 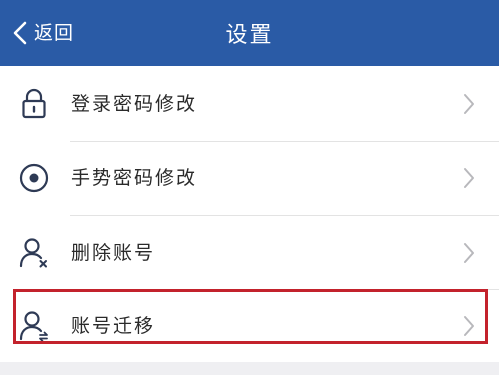 I want to click on user-transfer-icon, so click(x=34, y=326).